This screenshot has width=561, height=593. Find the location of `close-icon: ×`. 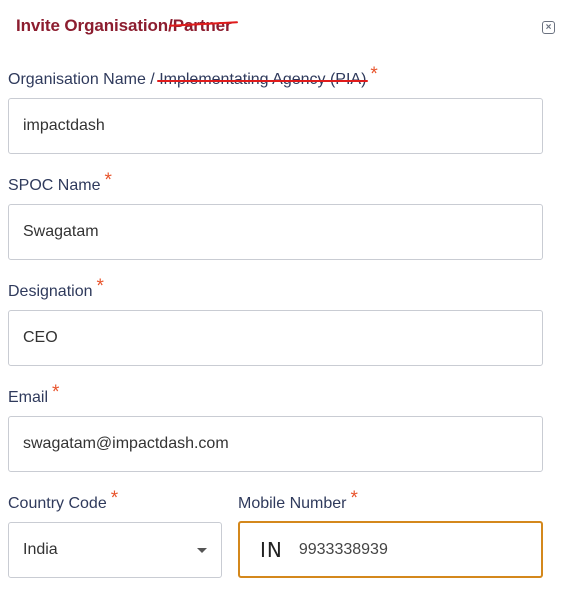

close-icon: × is located at coordinates (548, 27).